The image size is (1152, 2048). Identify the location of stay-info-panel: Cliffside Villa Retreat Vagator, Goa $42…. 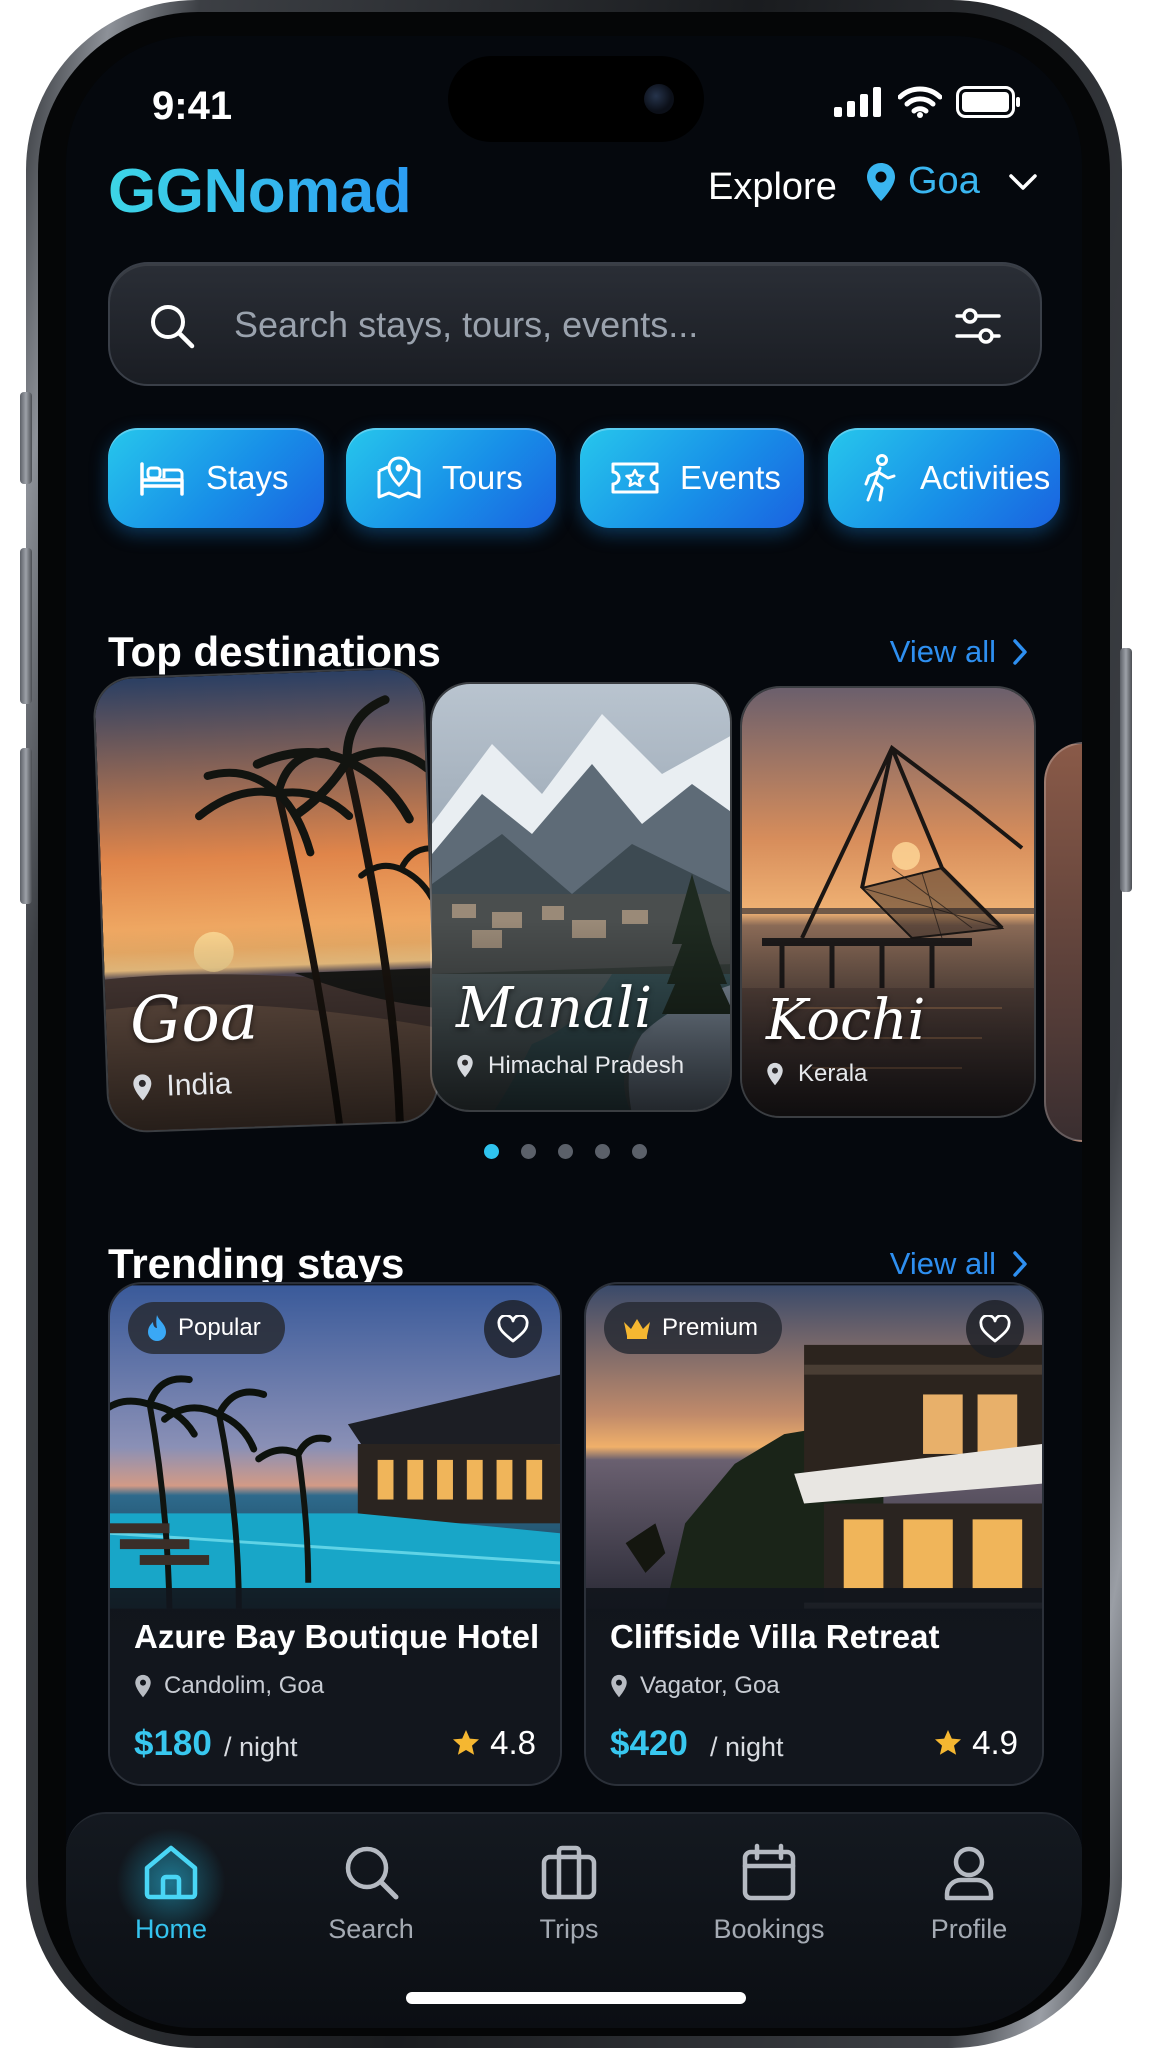
(814, 1686).